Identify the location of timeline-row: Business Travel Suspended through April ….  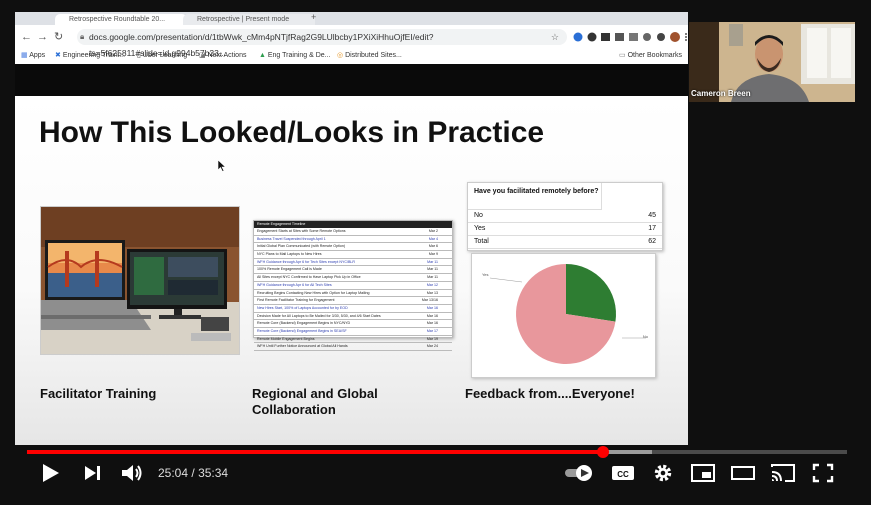
(353, 240).